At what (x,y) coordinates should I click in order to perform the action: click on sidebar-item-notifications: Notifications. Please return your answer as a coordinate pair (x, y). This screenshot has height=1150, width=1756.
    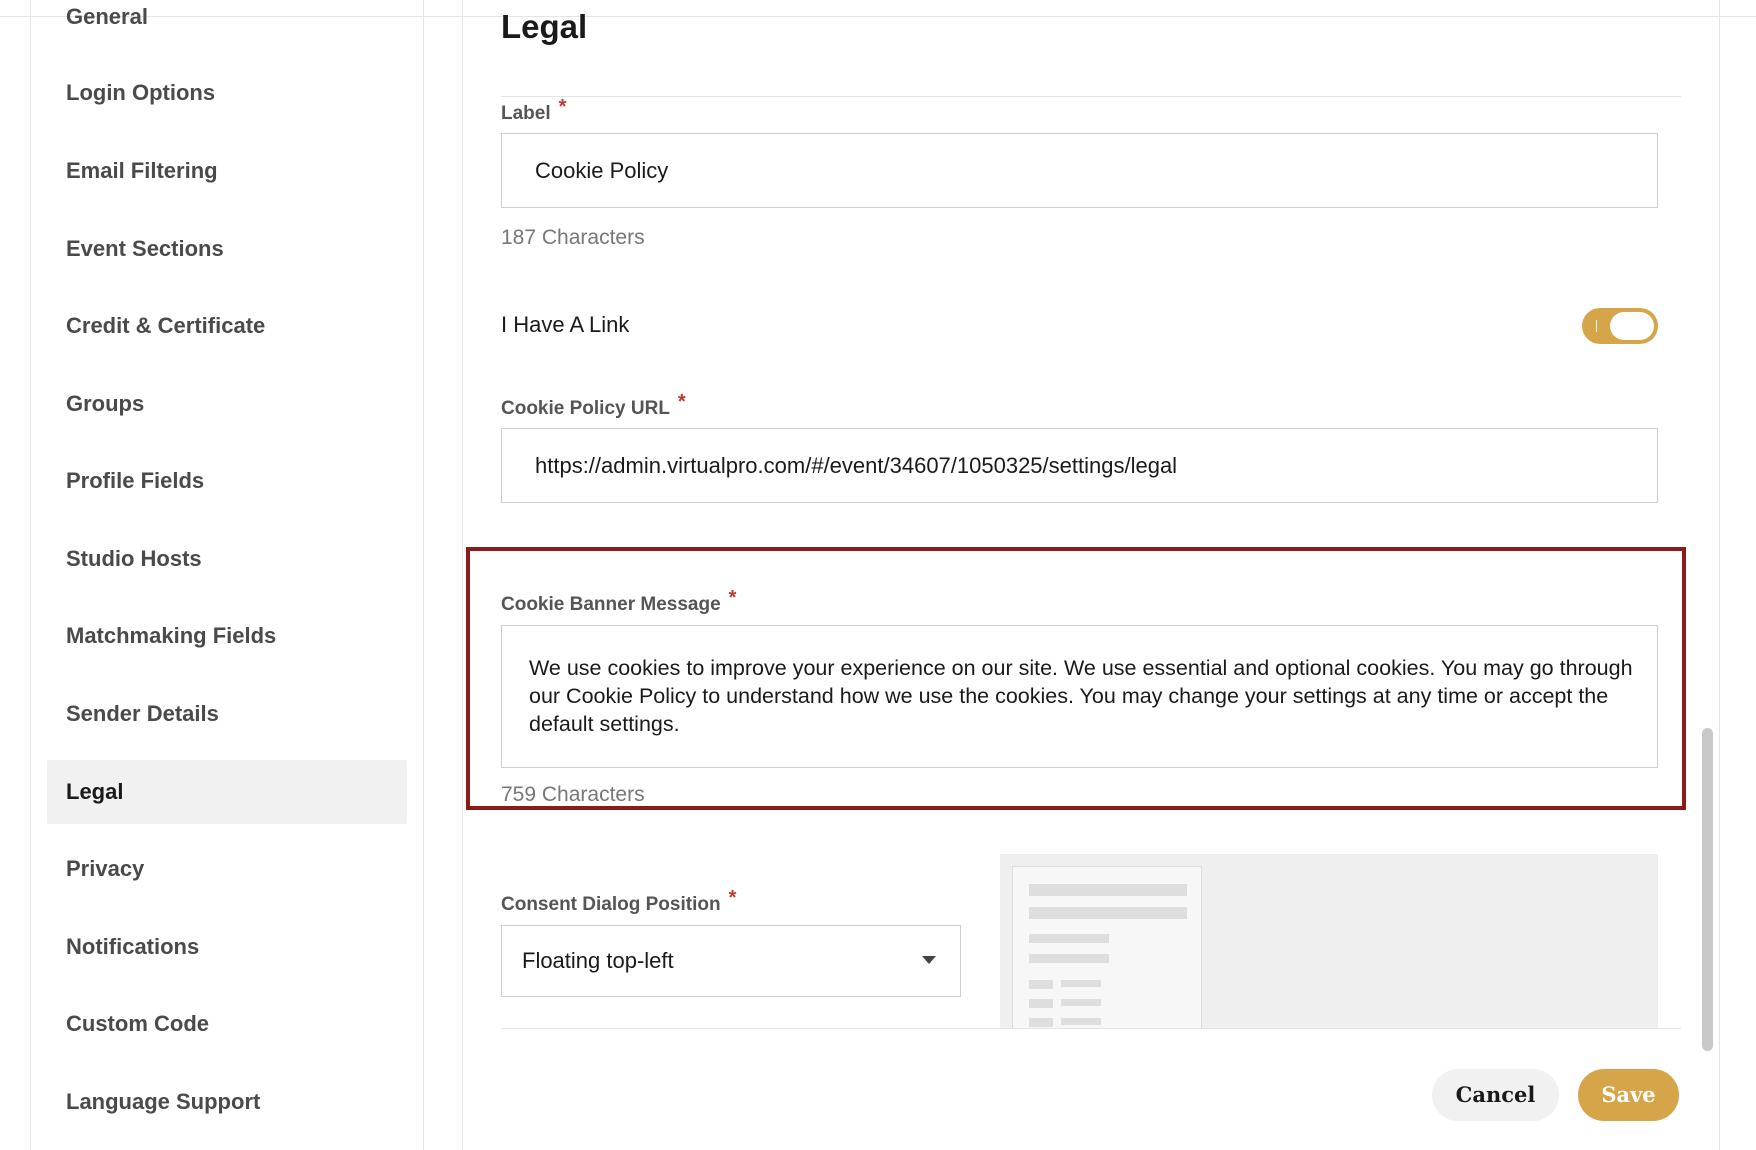
    Looking at the image, I should click on (227, 947).